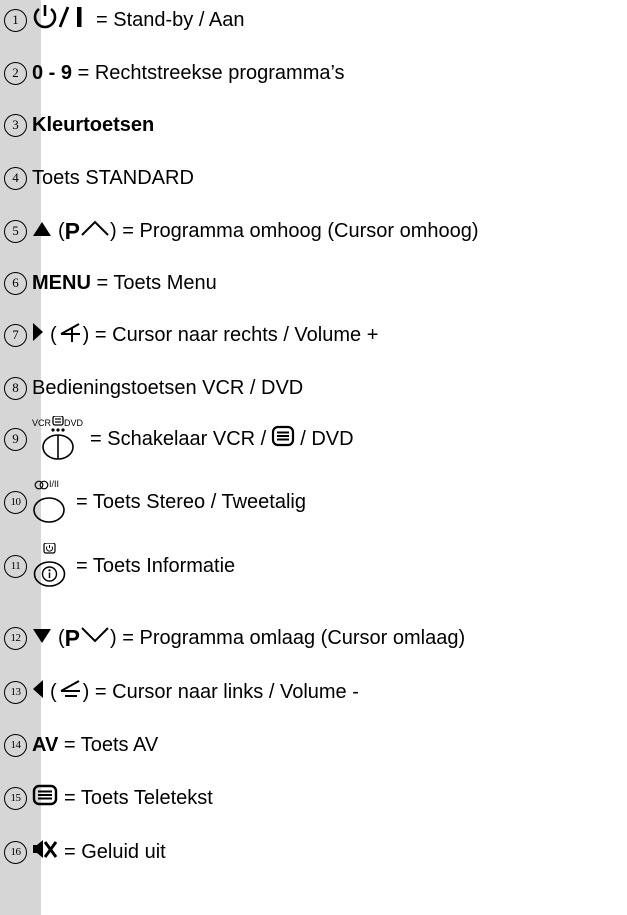  I want to click on item-label: = Cursor naar rechts / Volume +, so click(236, 334).